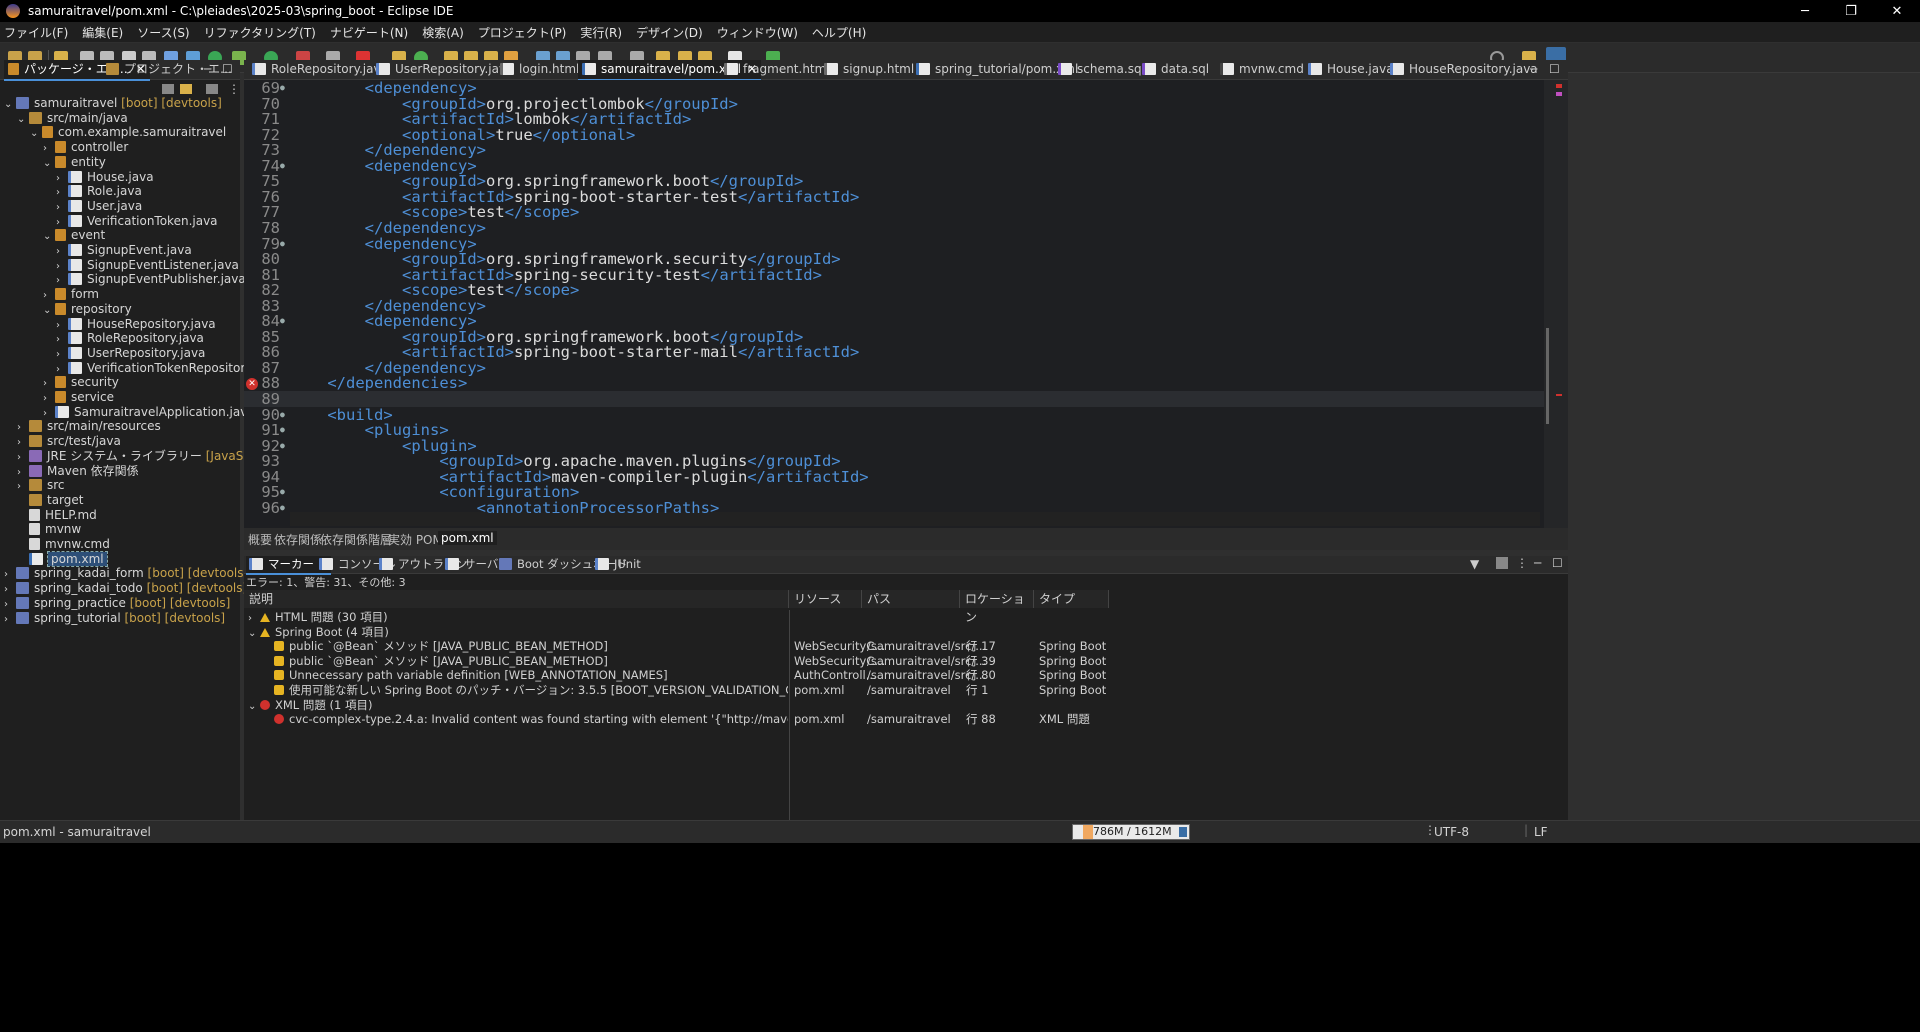  What do you see at coordinates (911, 599) in the screenshot?
I see `column-header: パス` at bounding box center [911, 599].